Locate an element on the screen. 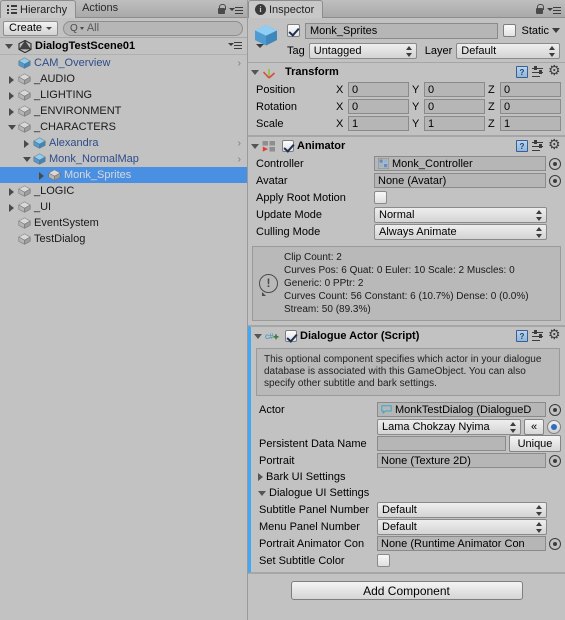 The image size is (565, 620). static-checkbox is located at coordinates (510, 30).